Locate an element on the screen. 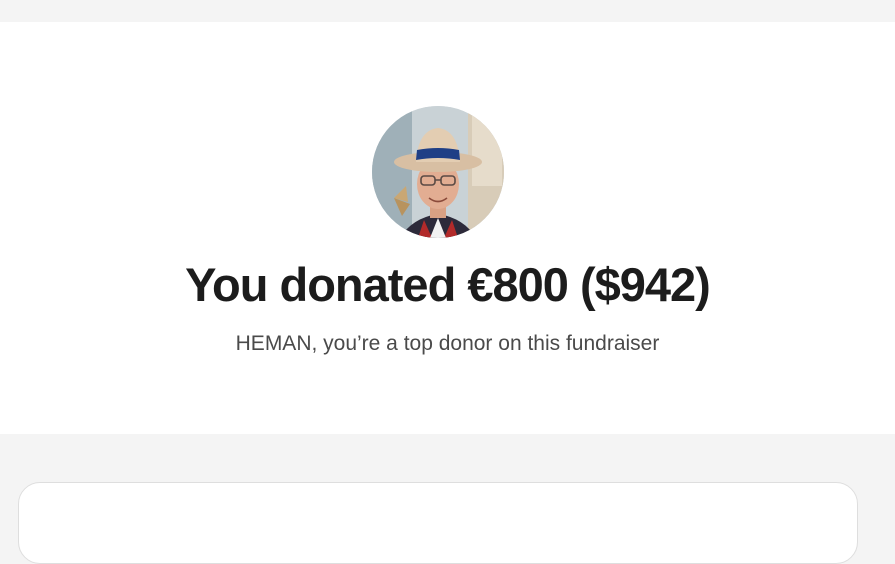 This screenshot has height=564, width=895. details-card is located at coordinates (438, 523).